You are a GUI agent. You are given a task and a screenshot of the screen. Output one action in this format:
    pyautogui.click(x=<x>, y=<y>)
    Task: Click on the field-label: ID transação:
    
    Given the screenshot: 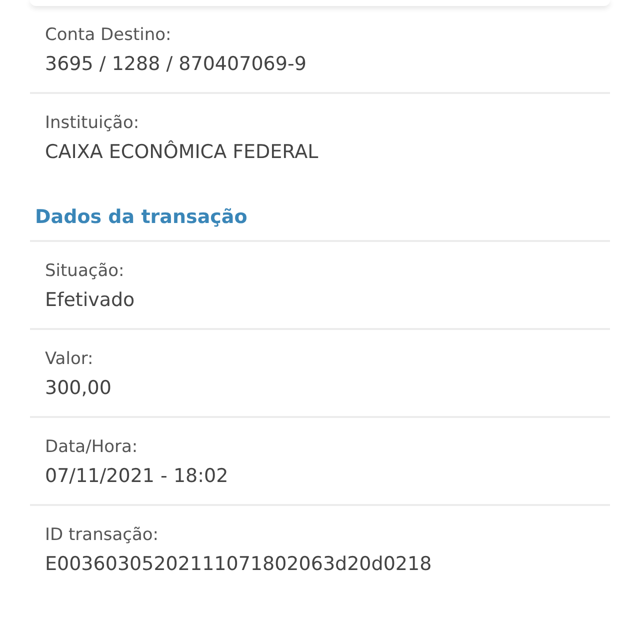 What is the action you would take?
    pyautogui.click(x=102, y=535)
    